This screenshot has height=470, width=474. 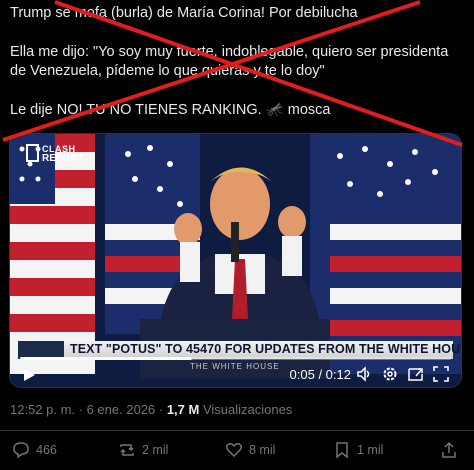 I want to click on share-button, so click(x=449, y=450).